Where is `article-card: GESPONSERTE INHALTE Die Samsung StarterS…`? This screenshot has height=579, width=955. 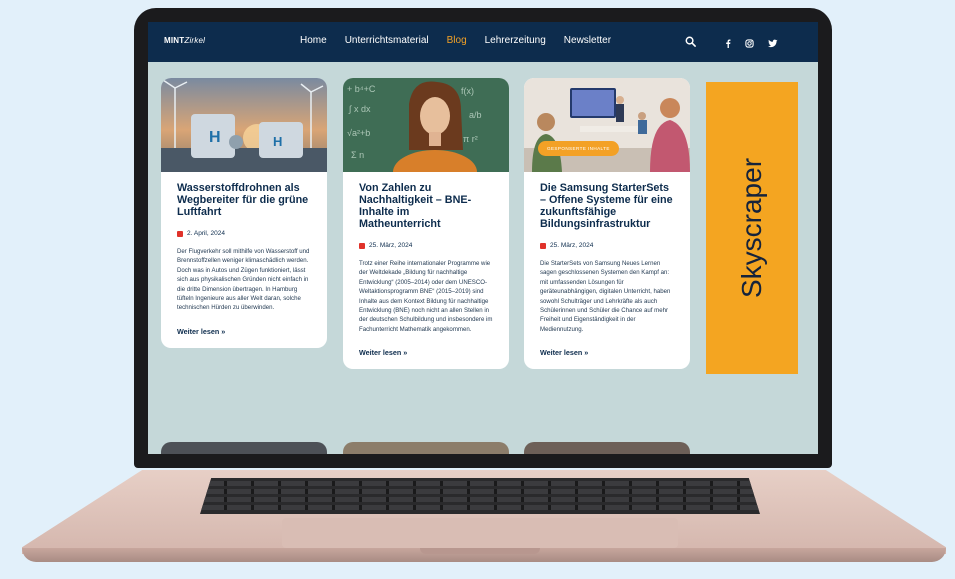
article-card: GESPONSERTE INHALTE Die Samsung StarterS… is located at coordinates (607, 224).